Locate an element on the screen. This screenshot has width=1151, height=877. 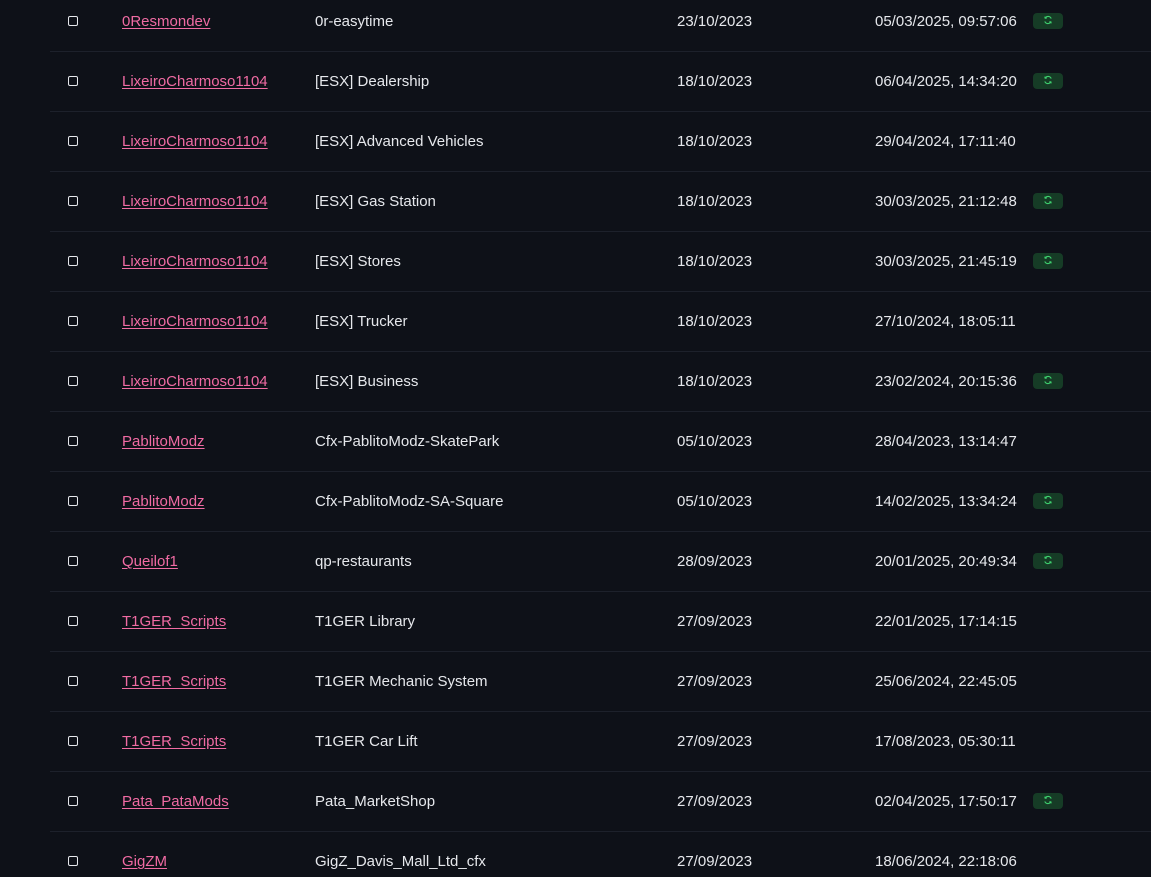
updated-cell: 14/02/2025, 13:34:24 is located at coordinates (969, 502).